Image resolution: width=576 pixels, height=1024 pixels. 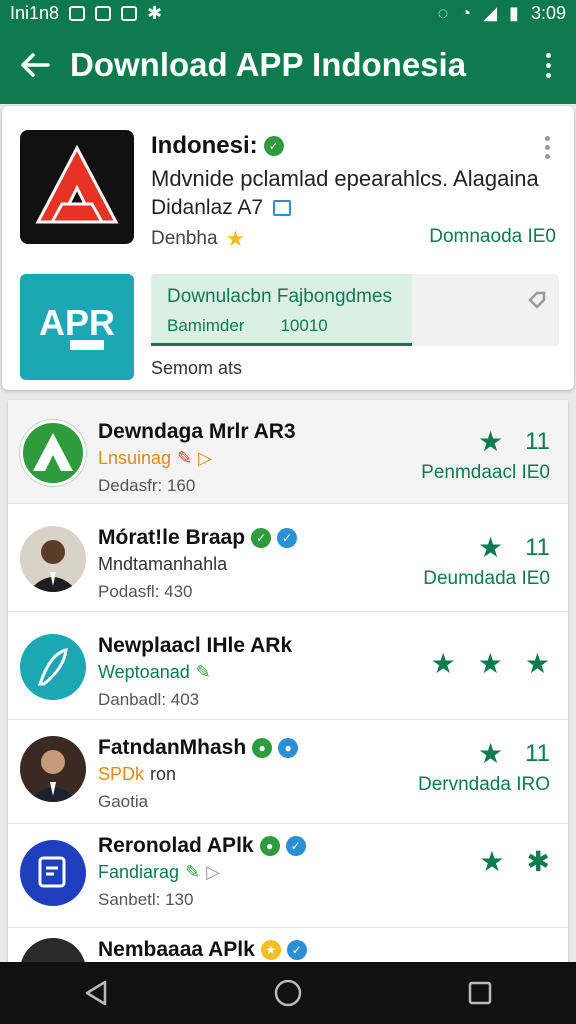 What do you see at coordinates (490, 12) in the screenshot?
I see `signal-icon: ◢` at bounding box center [490, 12].